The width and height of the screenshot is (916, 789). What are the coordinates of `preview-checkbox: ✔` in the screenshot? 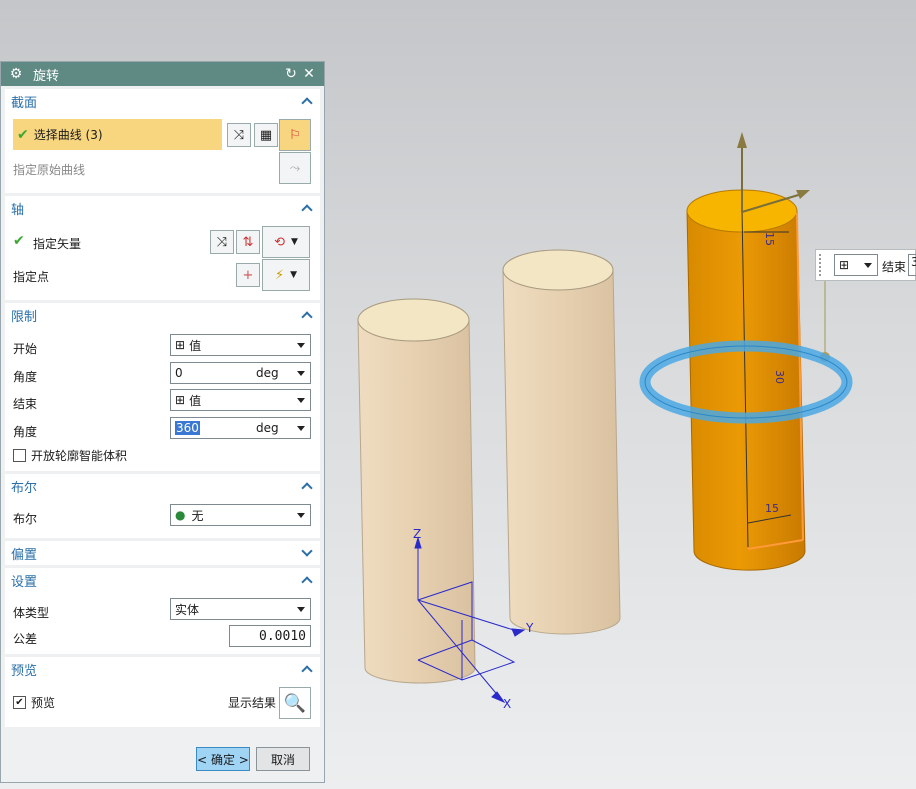 It's located at (19, 702).